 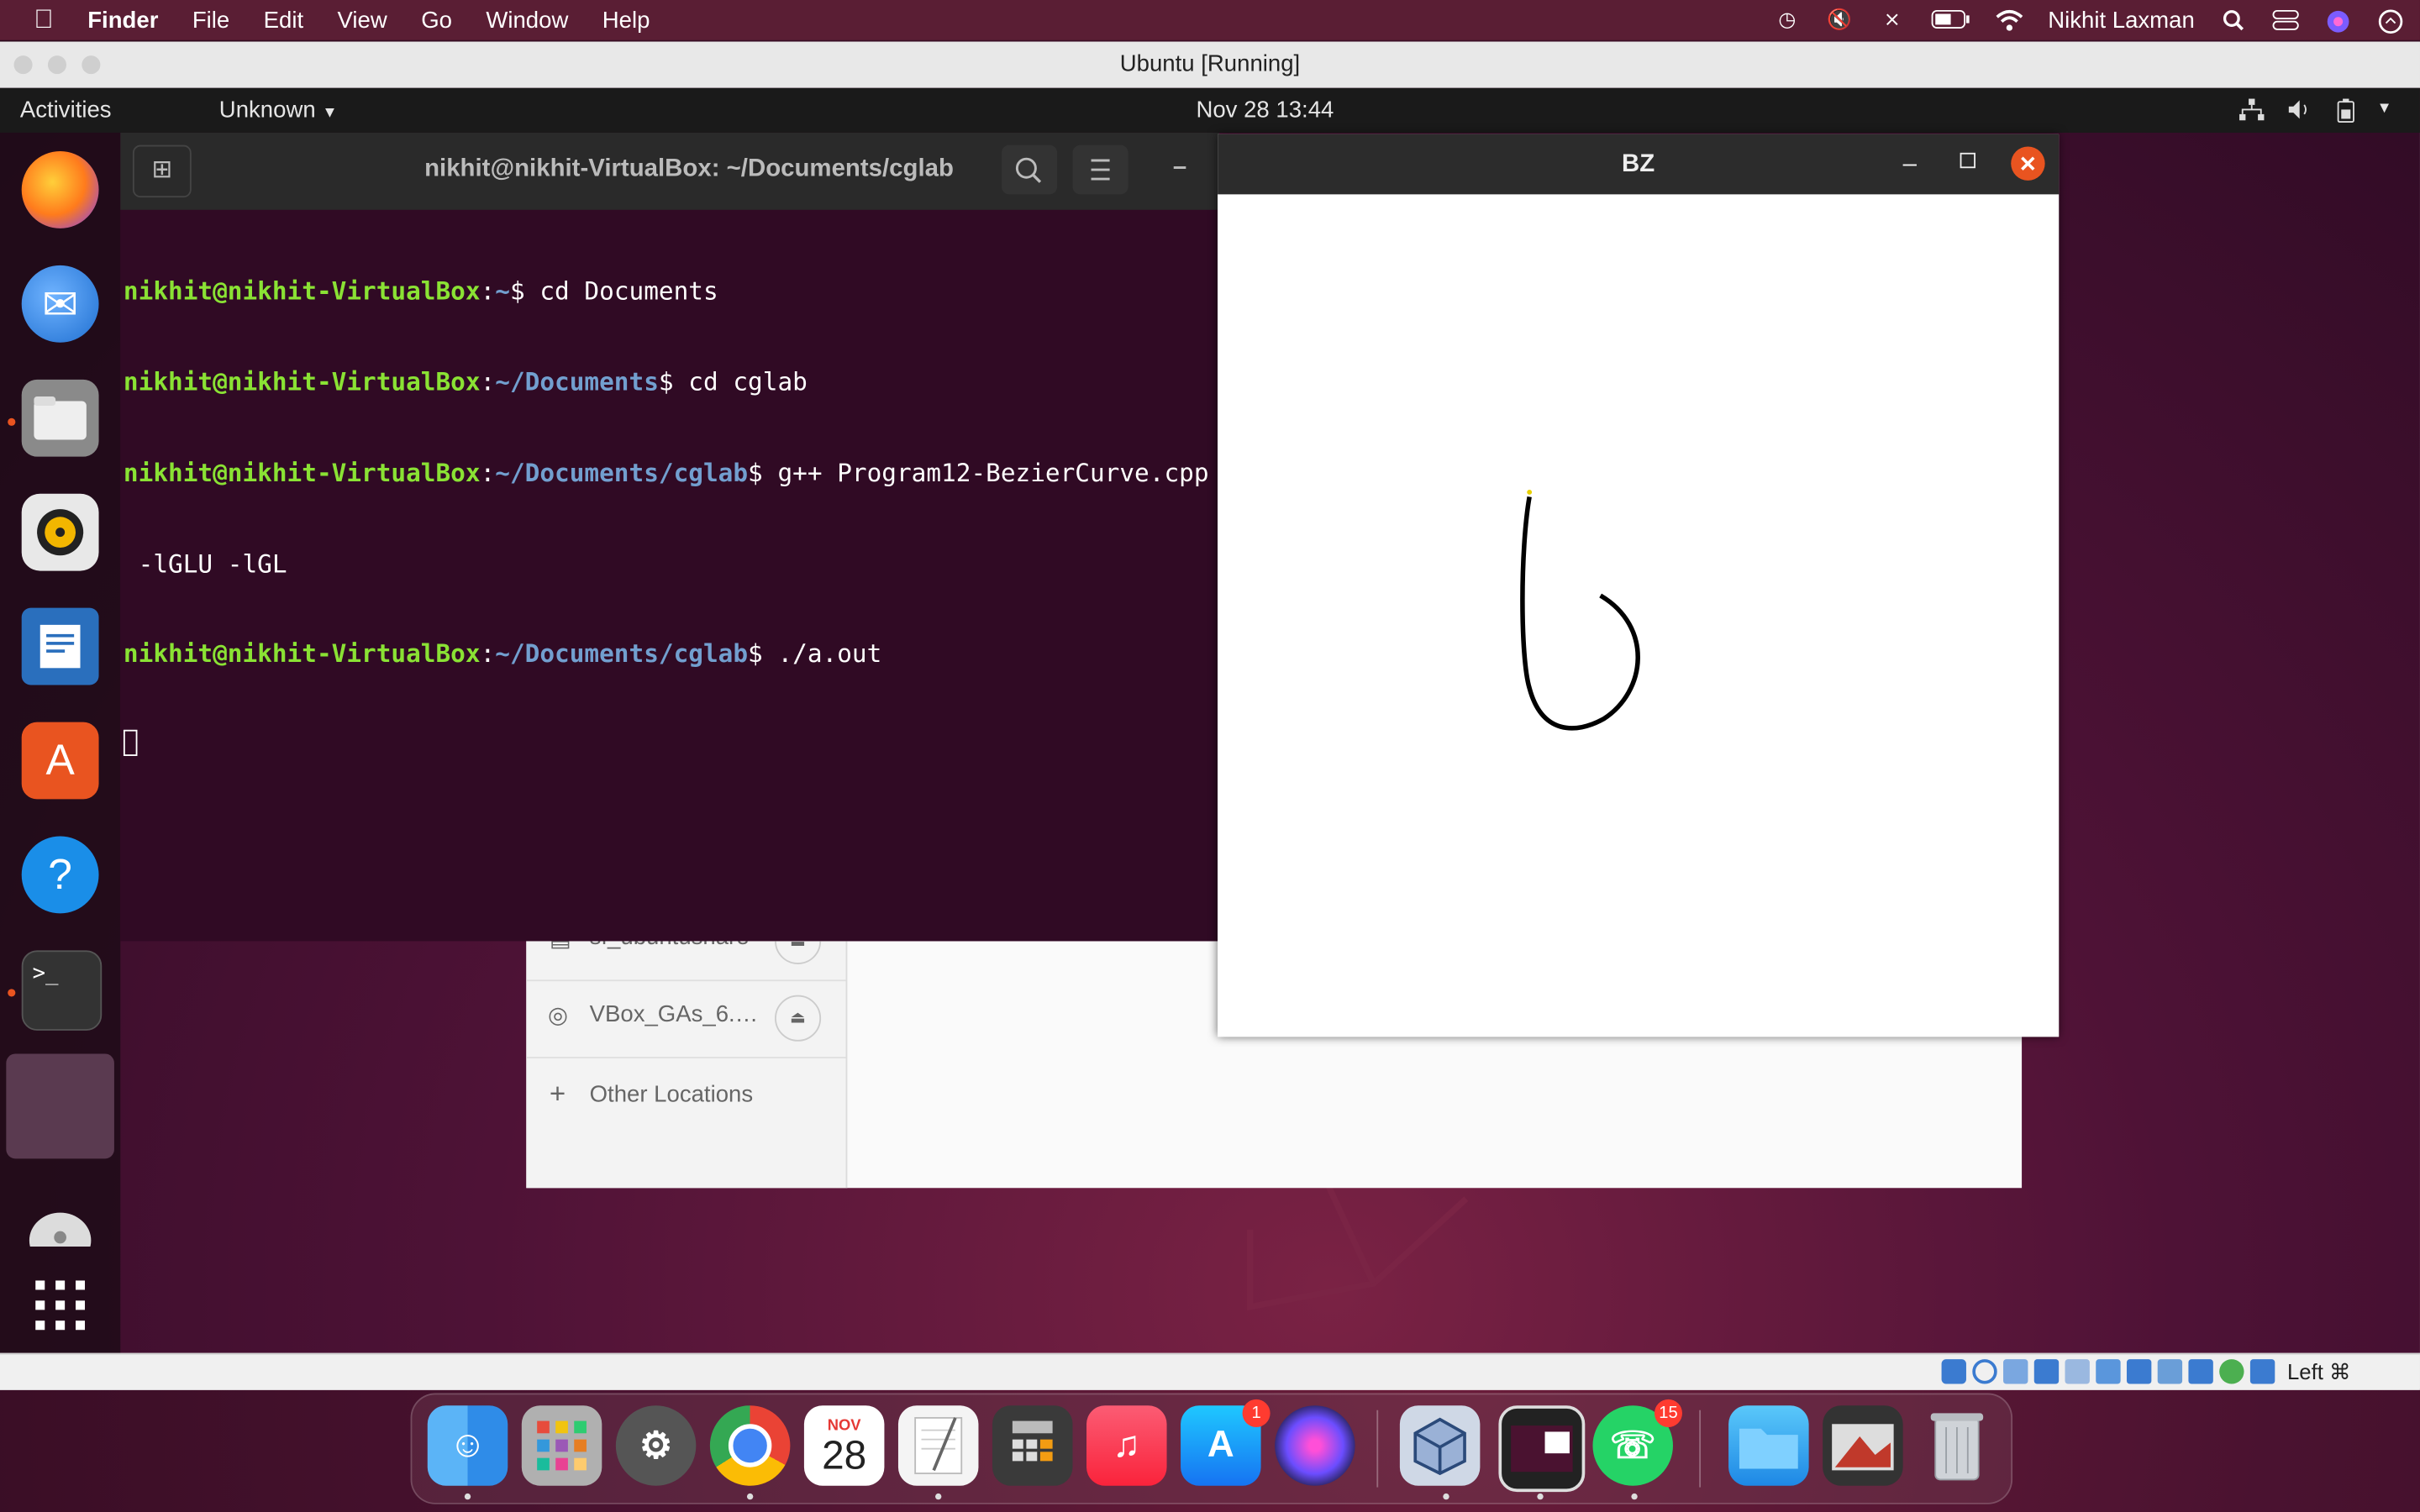 I want to click on command-text: -lGLU -lGL, so click(x=205, y=563).